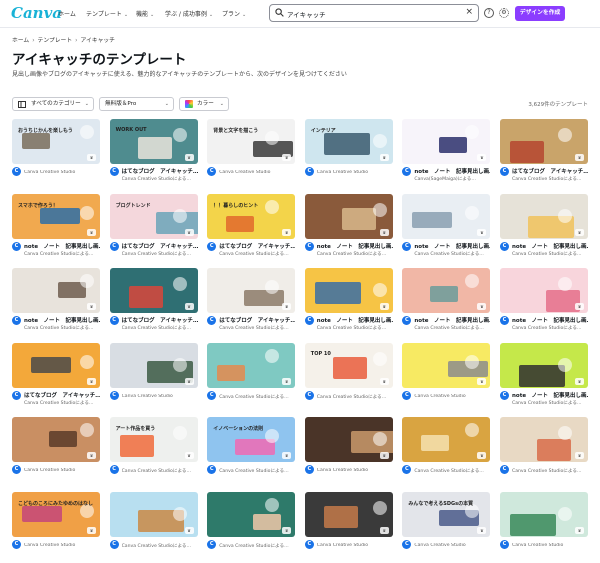  What do you see at coordinates (136, 104) in the screenshot?
I see `license-filter: 無料版＆Pro ⌄` at bounding box center [136, 104].